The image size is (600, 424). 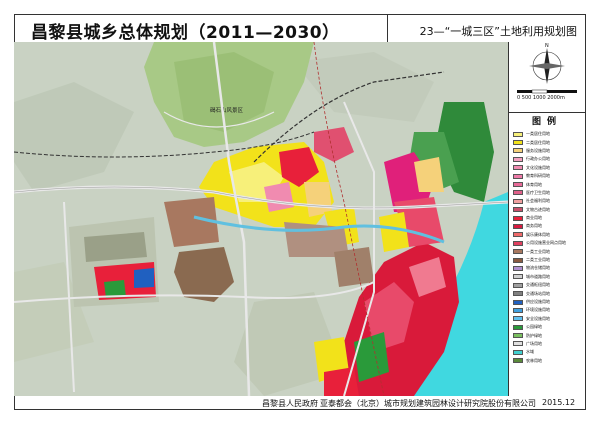 What do you see at coordinates (530, 352) in the screenshot?
I see `legend-label: 水域` at bounding box center [530, 352].